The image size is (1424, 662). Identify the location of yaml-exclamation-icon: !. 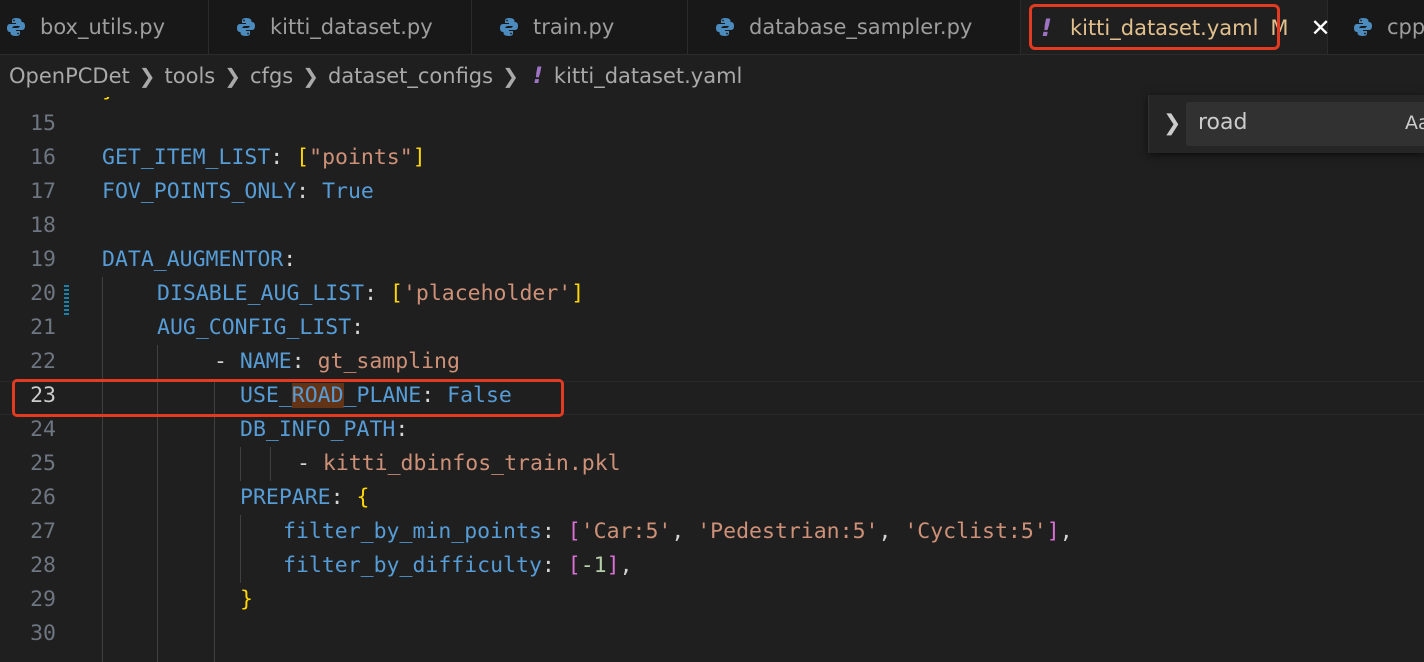
(537, 76).